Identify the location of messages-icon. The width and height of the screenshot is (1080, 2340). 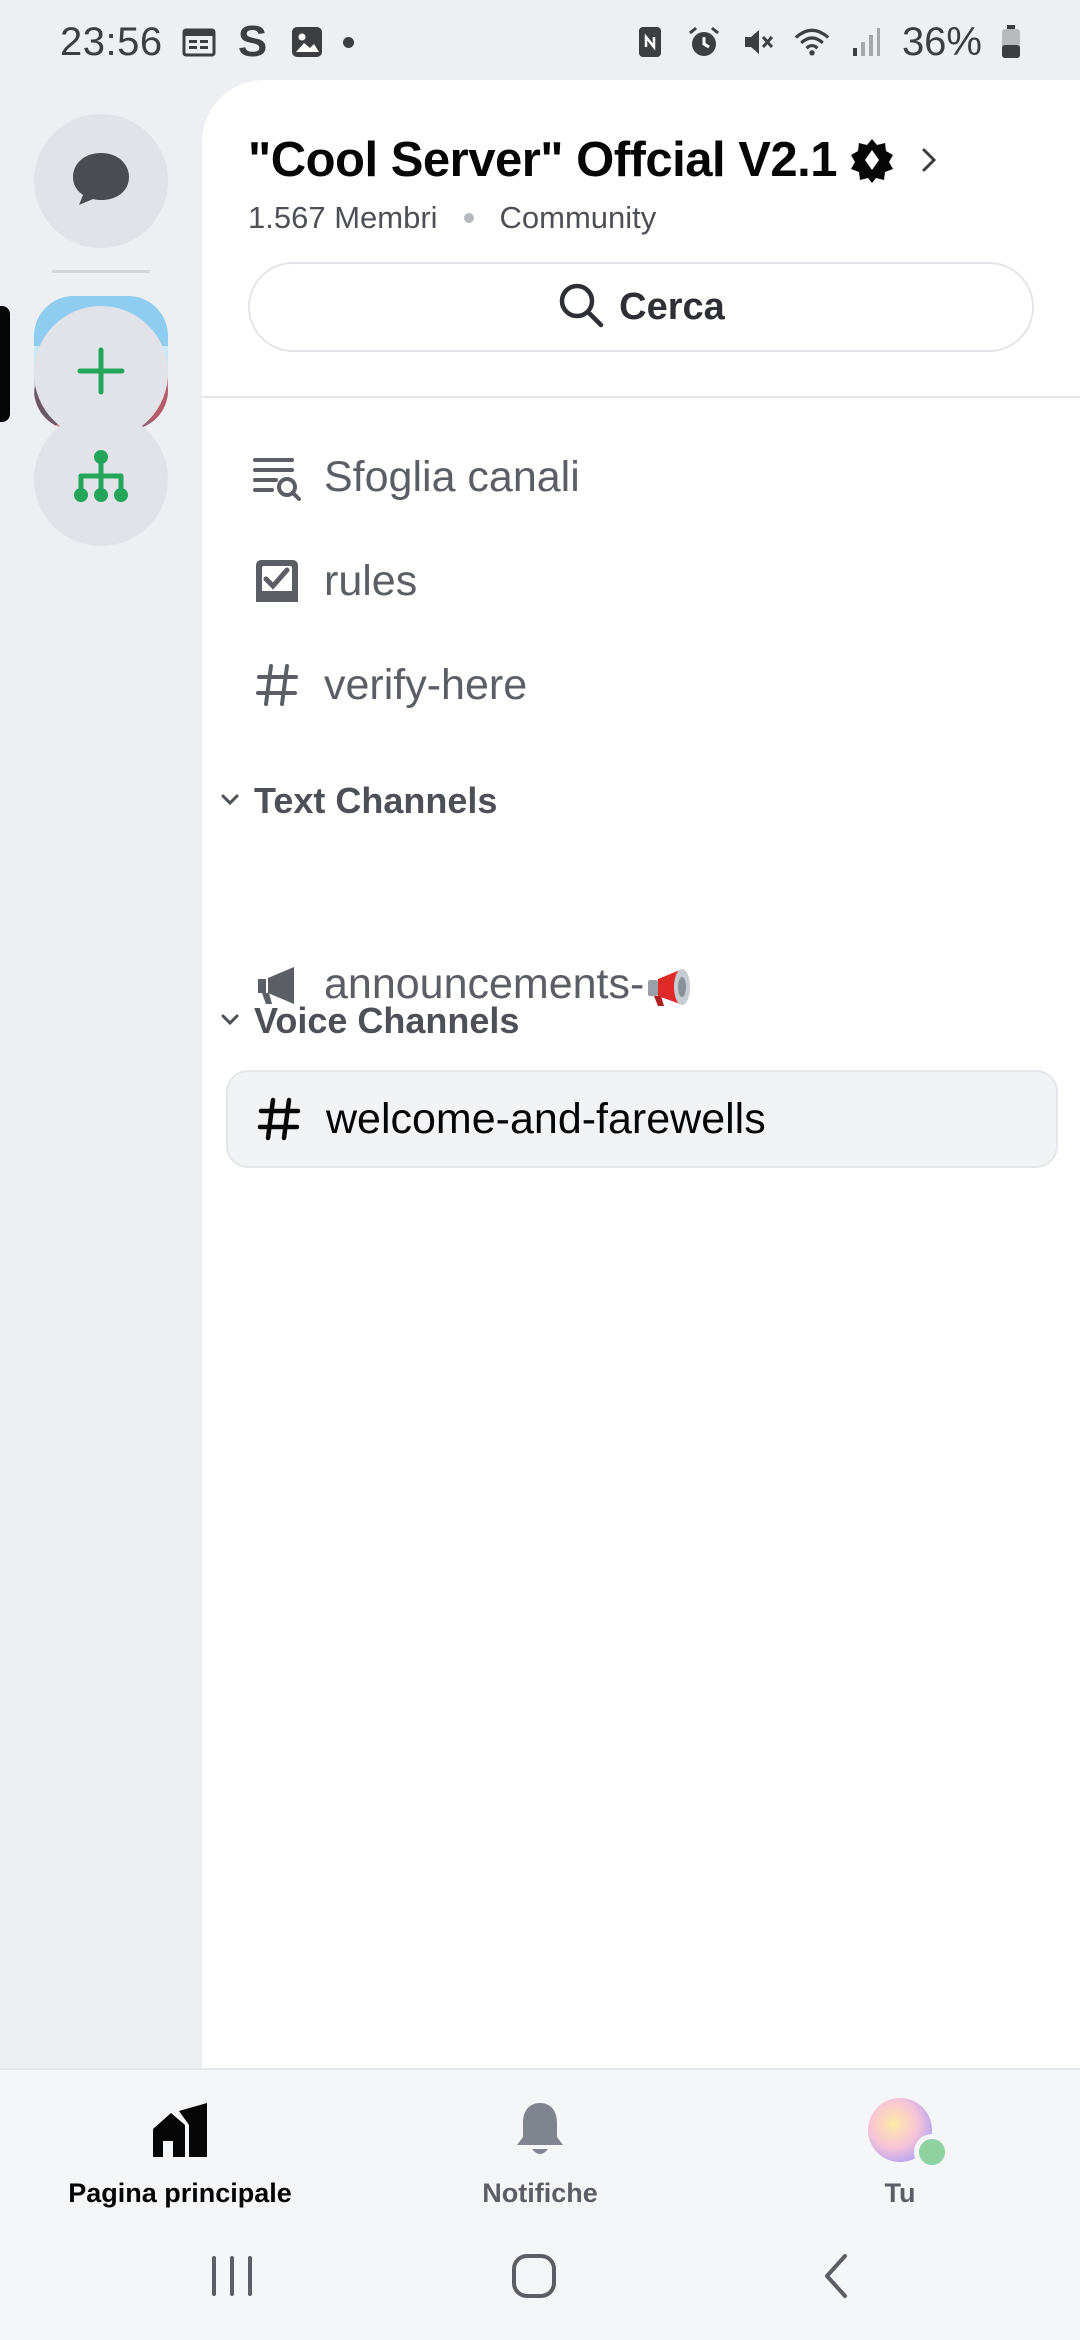
(101, 181).